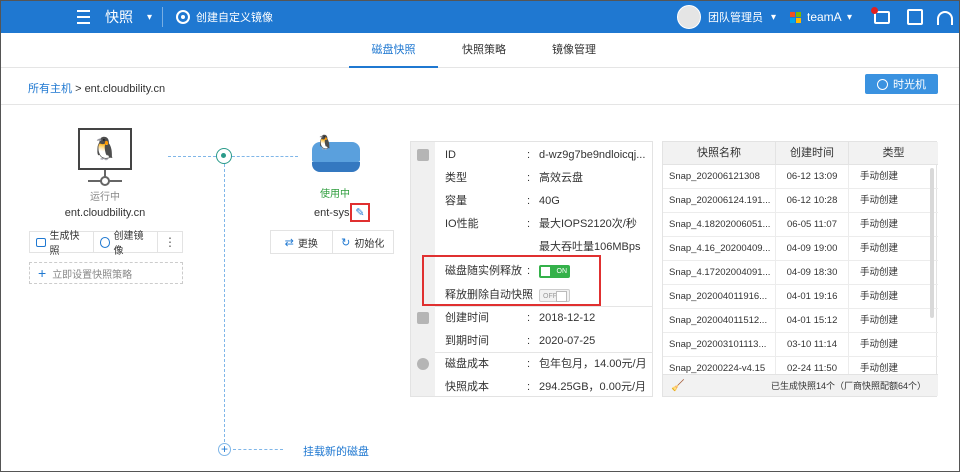 This screenshot has height=472, width=960. What do you see at coordinates (42, 273) in the screenshot?
I see `plus-icon: +` at bounding box center [42, 273].